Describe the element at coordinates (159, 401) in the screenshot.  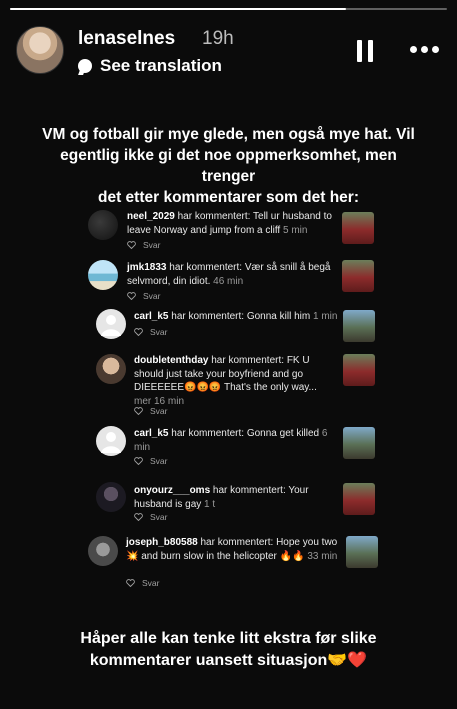
I see `comment-time: mer 16 min` at that location.